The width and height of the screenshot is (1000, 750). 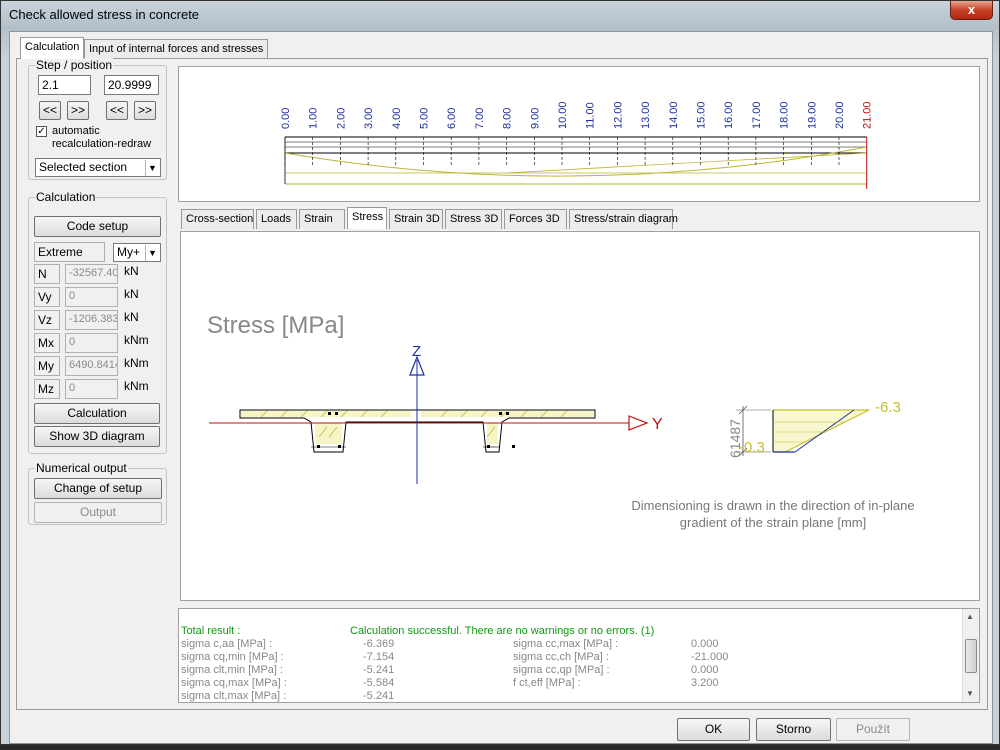 I want to click on auto-recalc-checkbox: ✓, so click(x=41, y=131).